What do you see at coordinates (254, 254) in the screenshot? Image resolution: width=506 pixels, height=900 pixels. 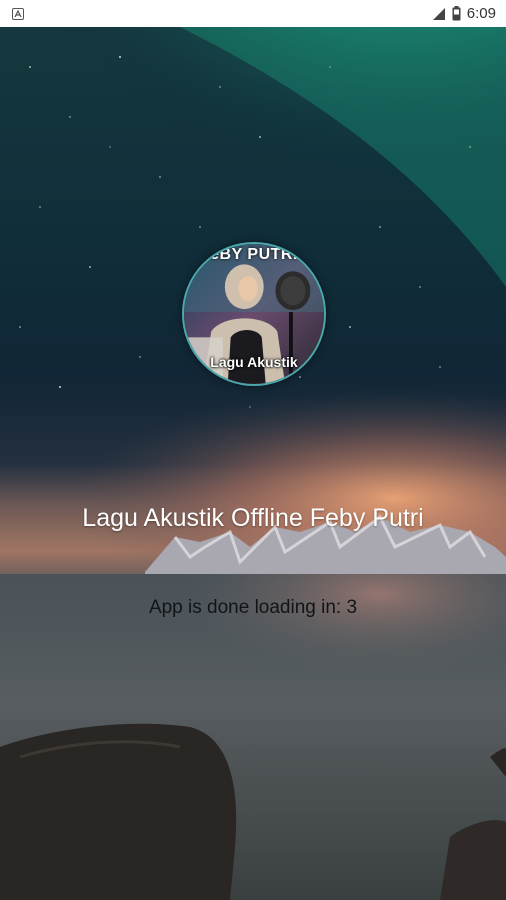 I see `cover-top-text: eBY PUTRI` at bounding box center [254, 254].